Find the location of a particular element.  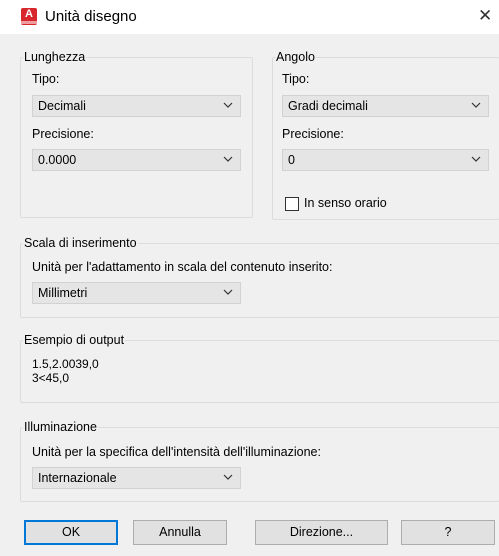

insertion-scale-group-label: Scala di inserimento is located at coordinates (80, 243).